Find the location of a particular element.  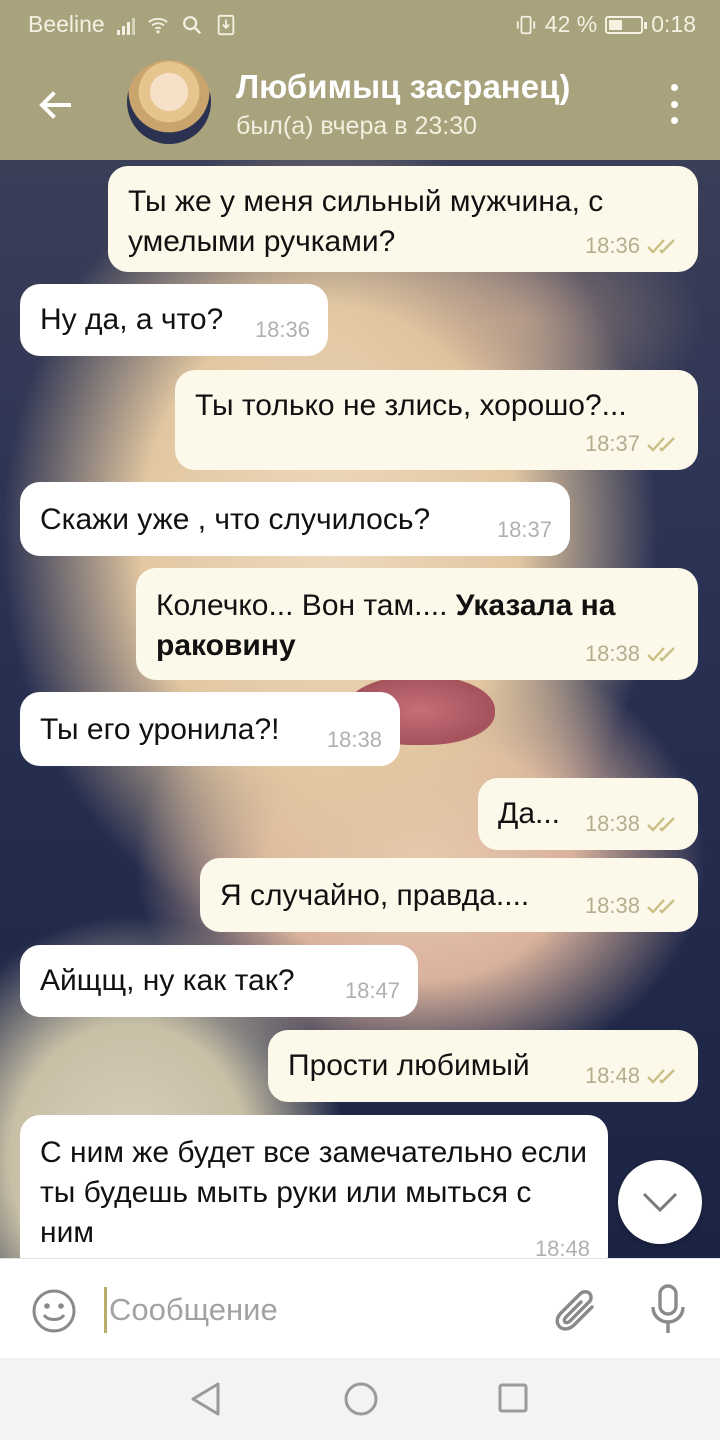

message-text: Скажи уже , что случилось? is located at coordinates (235, 519).